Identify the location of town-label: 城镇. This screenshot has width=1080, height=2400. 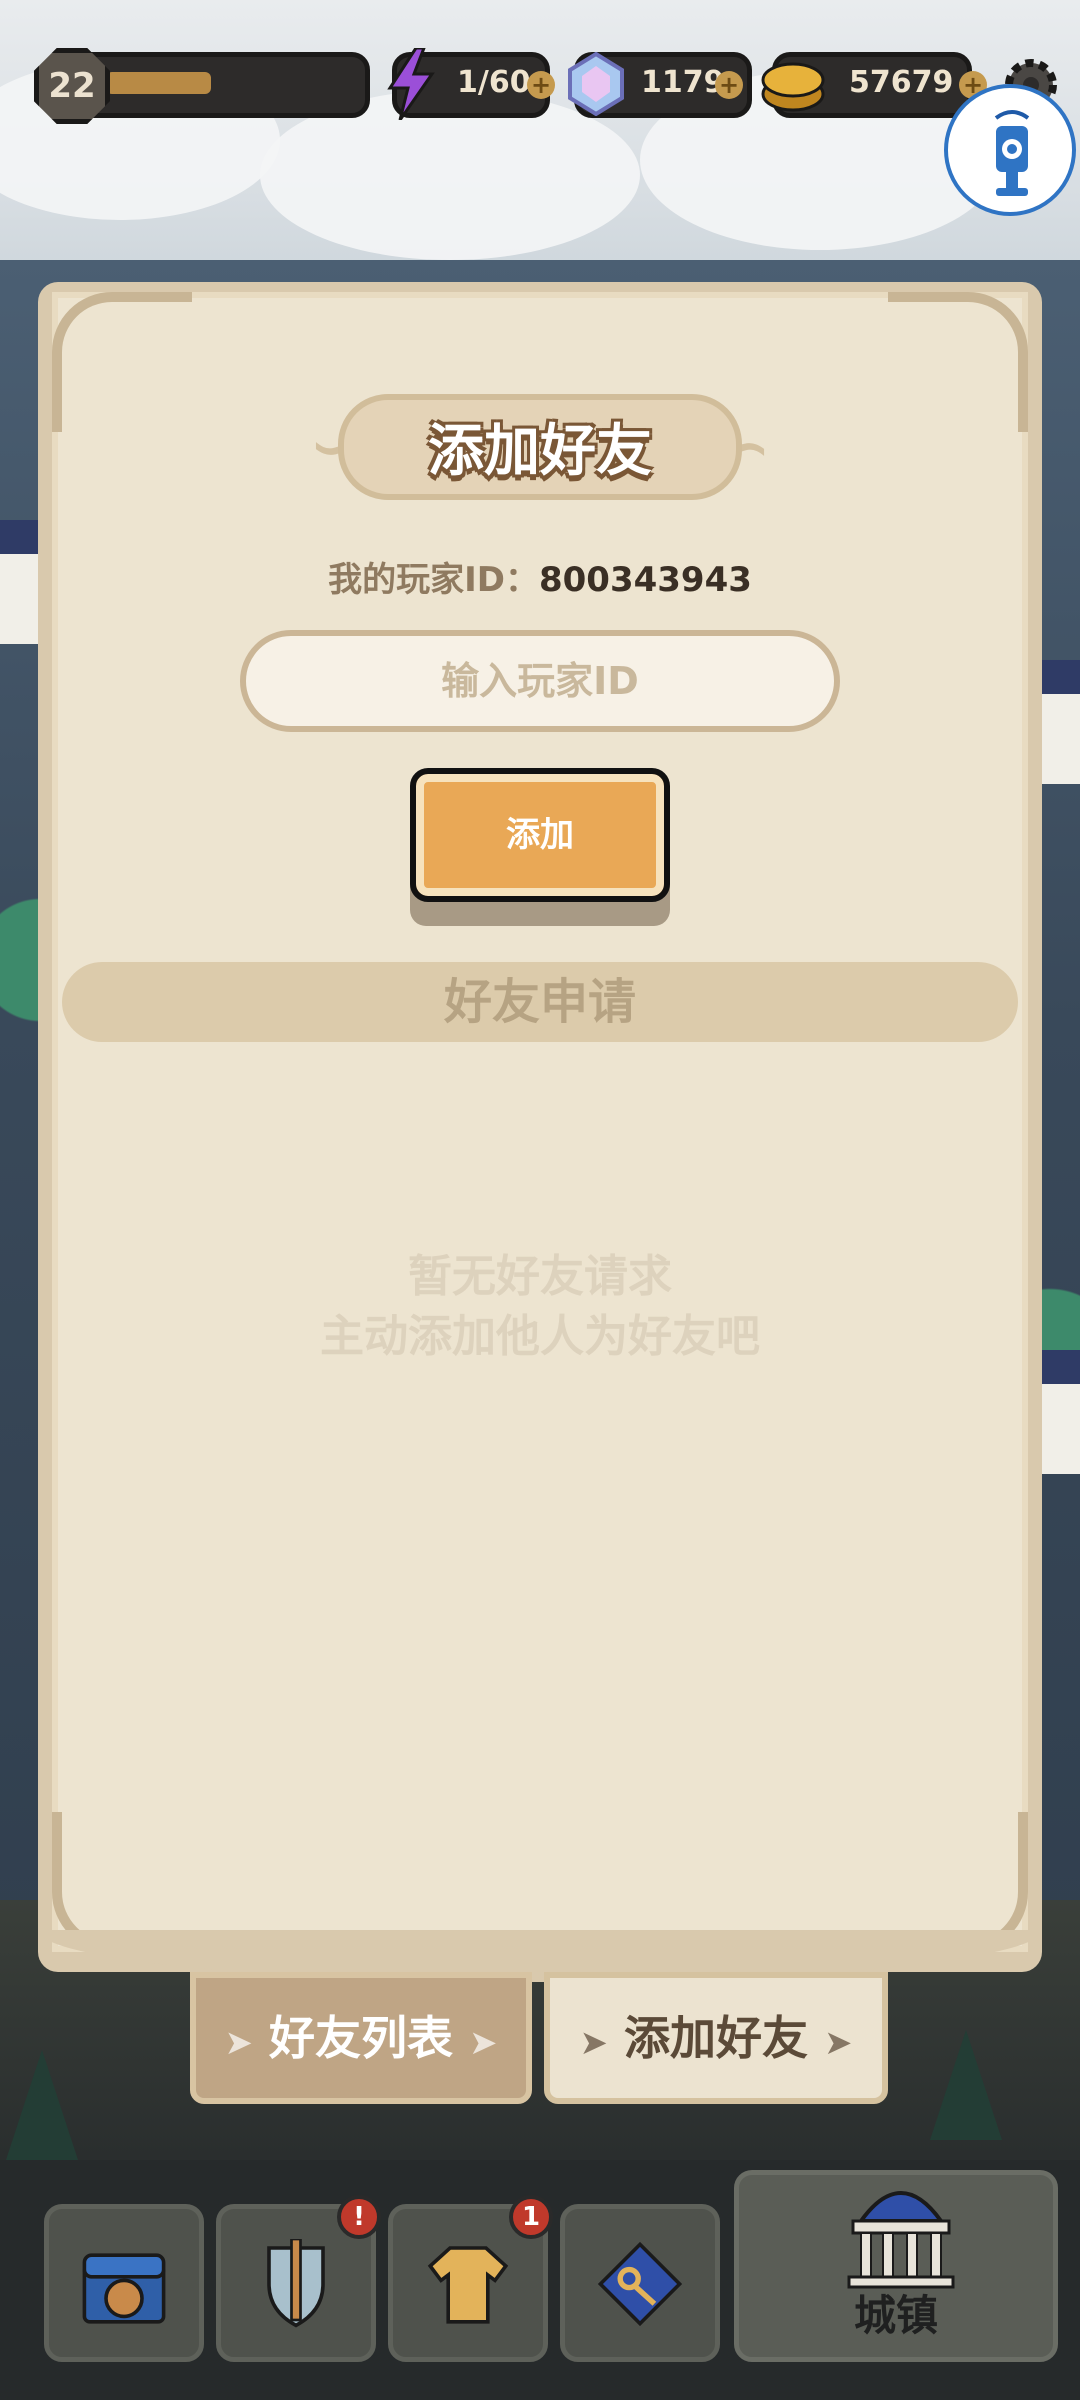
(895, 2315).